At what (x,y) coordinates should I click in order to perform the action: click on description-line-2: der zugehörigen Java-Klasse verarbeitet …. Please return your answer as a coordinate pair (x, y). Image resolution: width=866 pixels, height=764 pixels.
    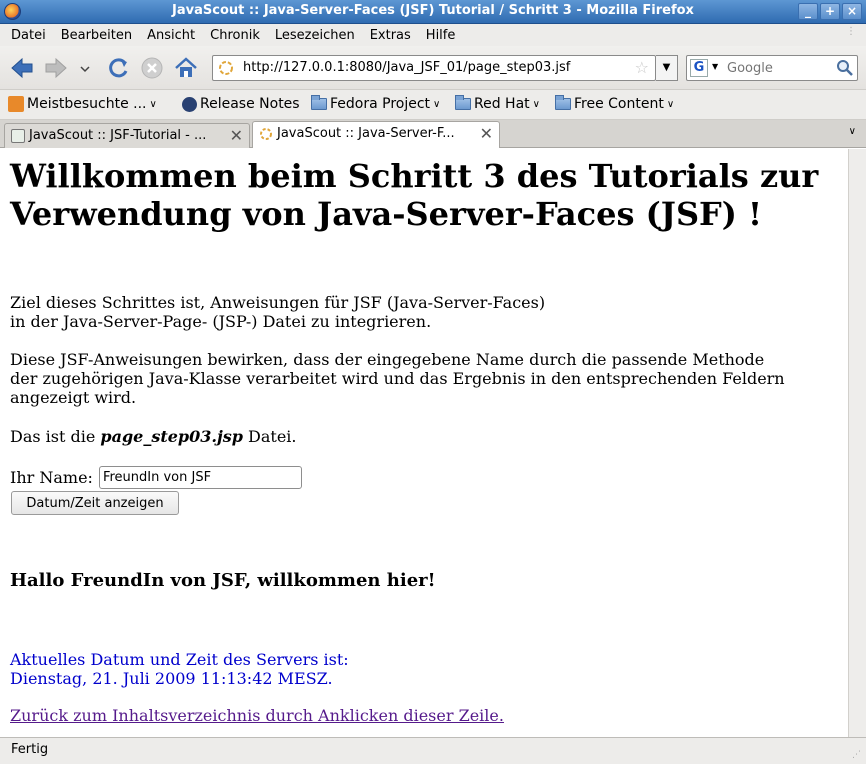
    Looking at the image, I should click on (397, 378).